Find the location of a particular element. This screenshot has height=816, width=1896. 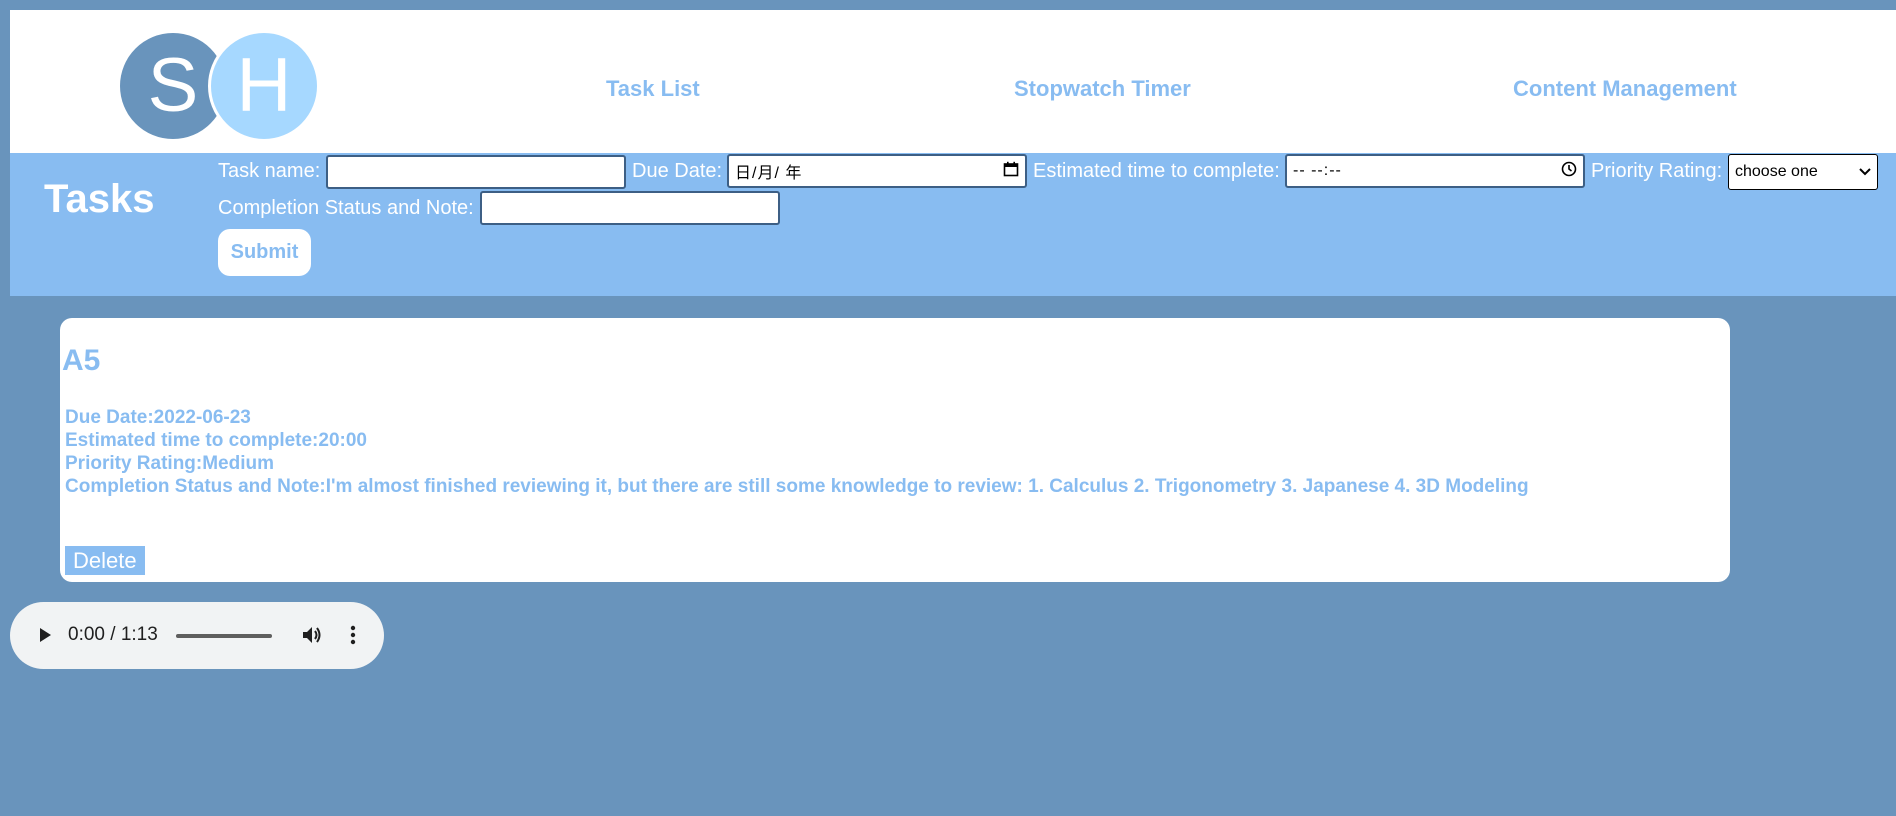

status-label: Completion Status and Note: is located at coordinates (346, 208).